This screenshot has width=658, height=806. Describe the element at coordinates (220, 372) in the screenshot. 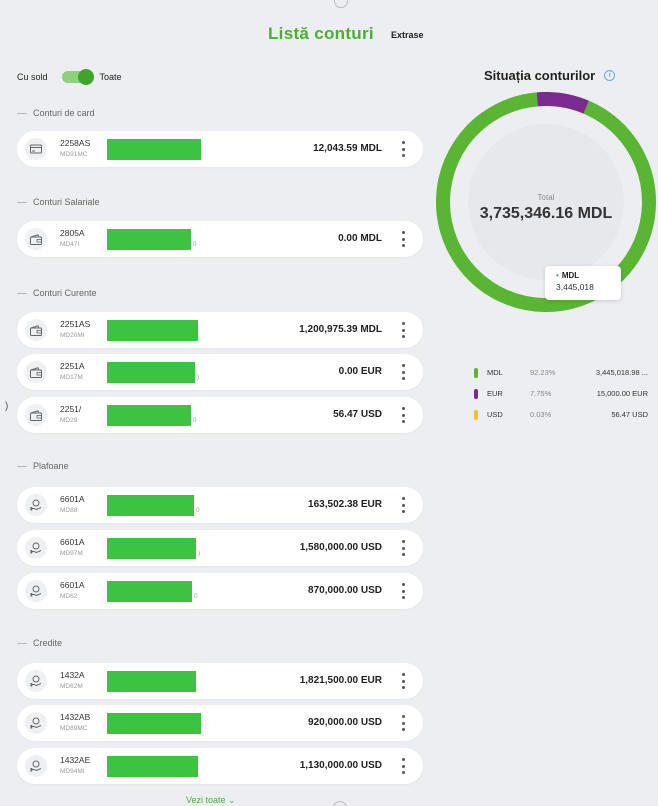

I see `account-card: 2251A MD17M) 0.00 EUR` at that location.